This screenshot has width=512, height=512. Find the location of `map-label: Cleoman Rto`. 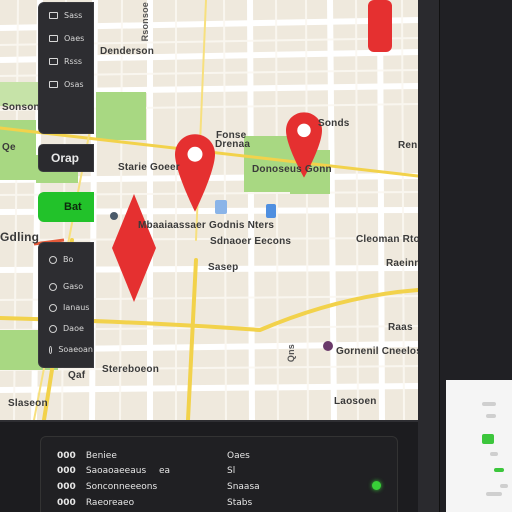

map-label: Cleoman Rto is located at coordinates (387, 239).